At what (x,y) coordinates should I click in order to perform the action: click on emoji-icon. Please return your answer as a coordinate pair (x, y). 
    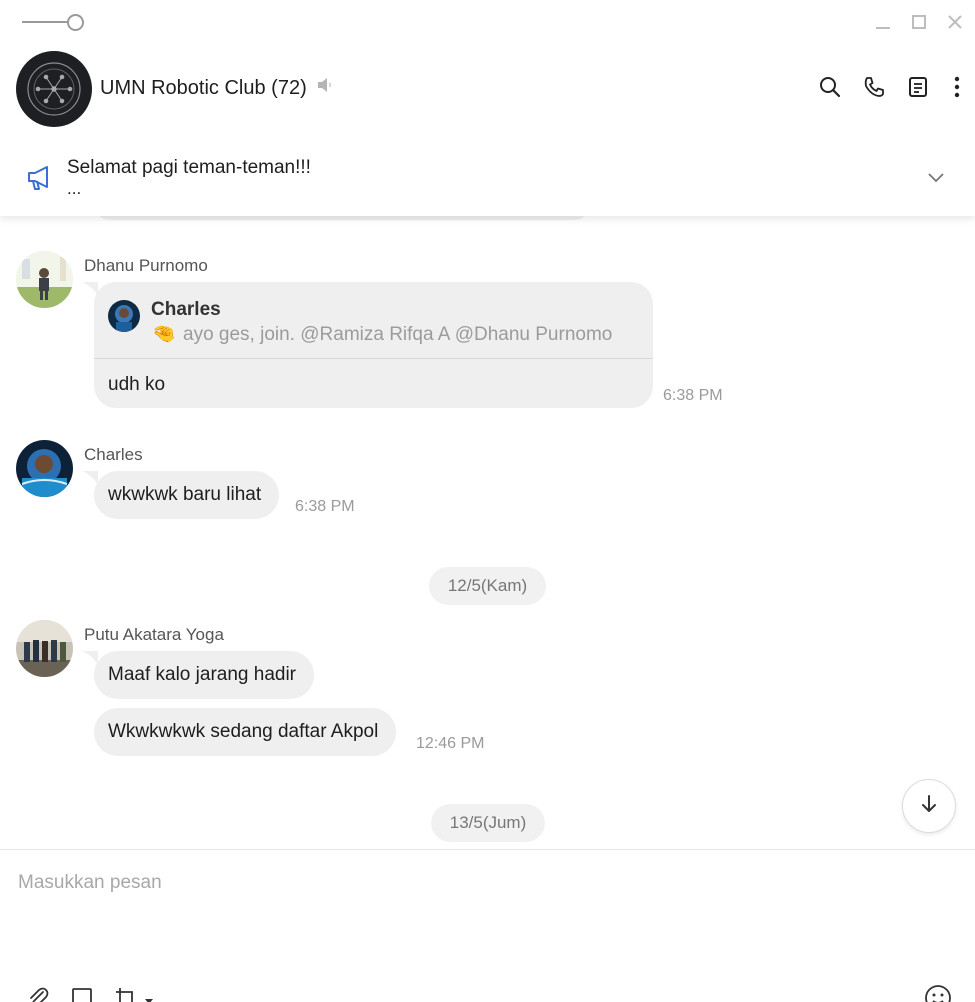
    Looking at the image, I should click on (938, 993).